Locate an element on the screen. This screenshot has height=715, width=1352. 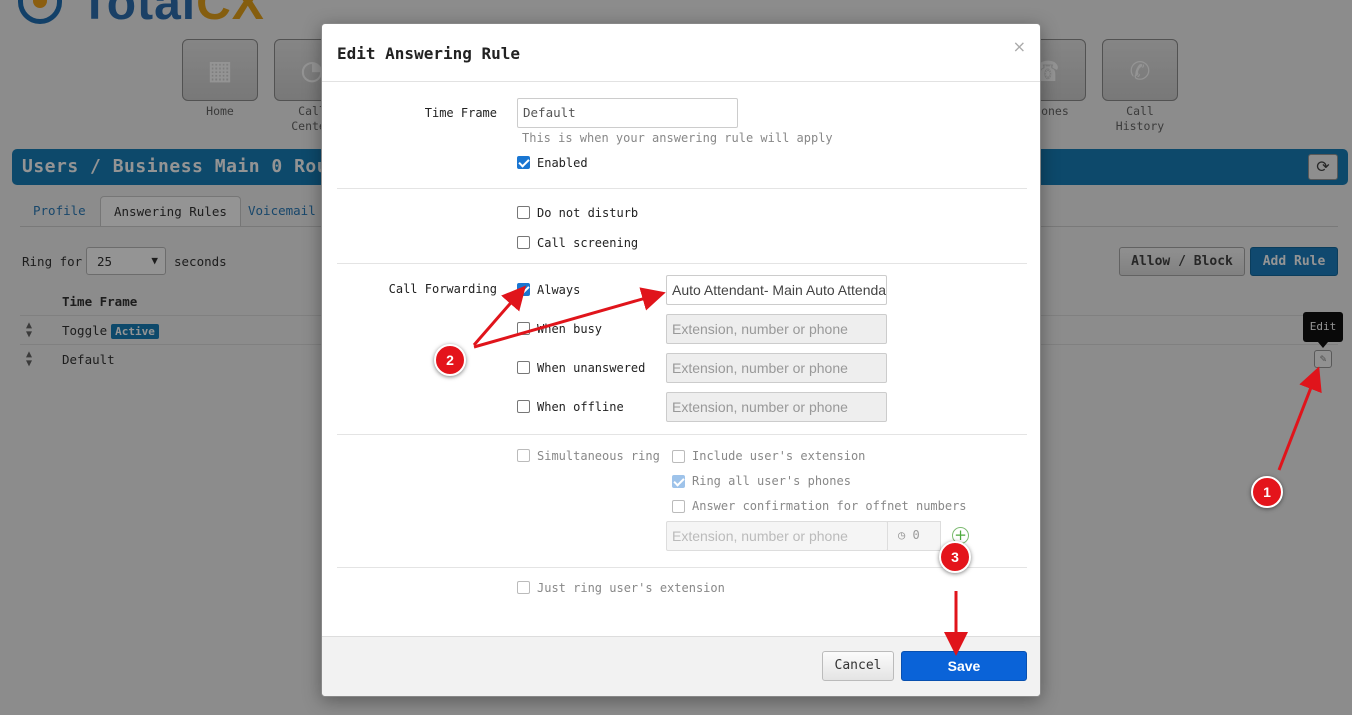
save-button: Save is located at coordinates (964, 666).